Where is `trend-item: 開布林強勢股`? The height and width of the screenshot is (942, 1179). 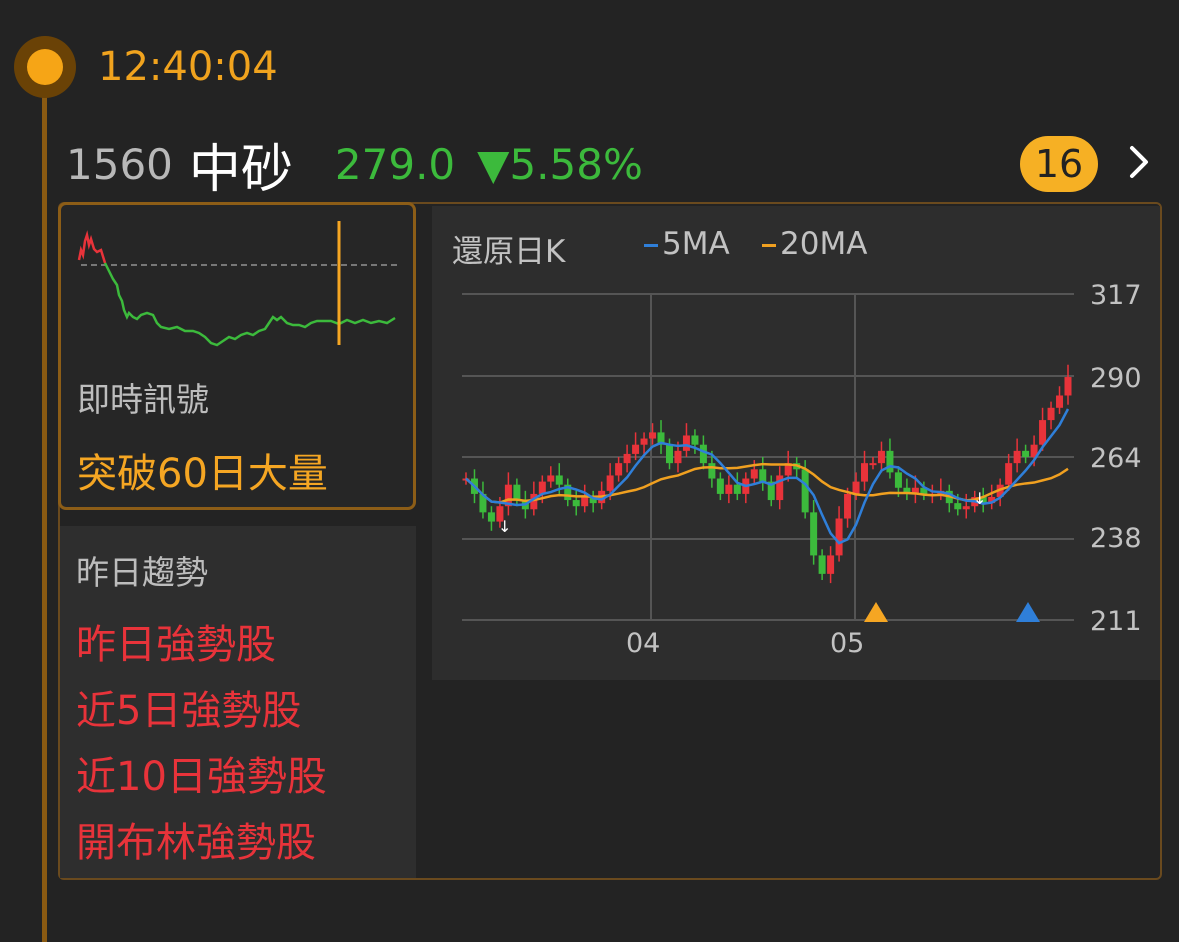
trend-item: 開布林強勢股 is located at coordinates (196, 843).